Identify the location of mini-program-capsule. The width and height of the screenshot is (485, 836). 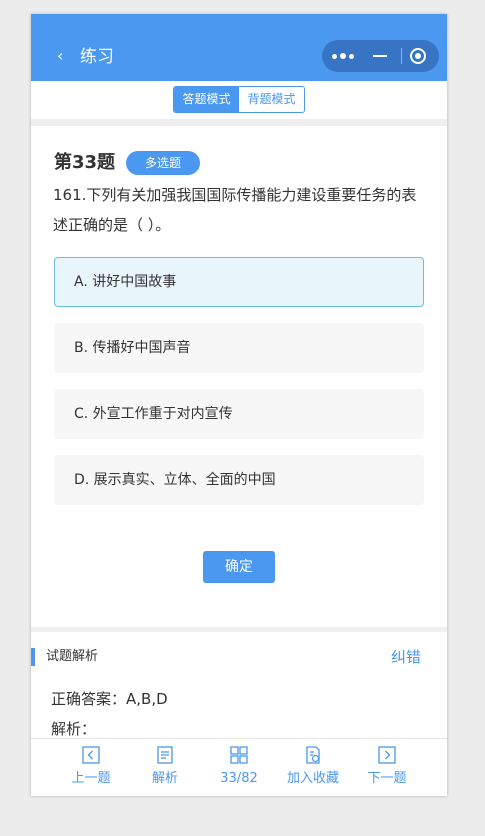
(380, 56).